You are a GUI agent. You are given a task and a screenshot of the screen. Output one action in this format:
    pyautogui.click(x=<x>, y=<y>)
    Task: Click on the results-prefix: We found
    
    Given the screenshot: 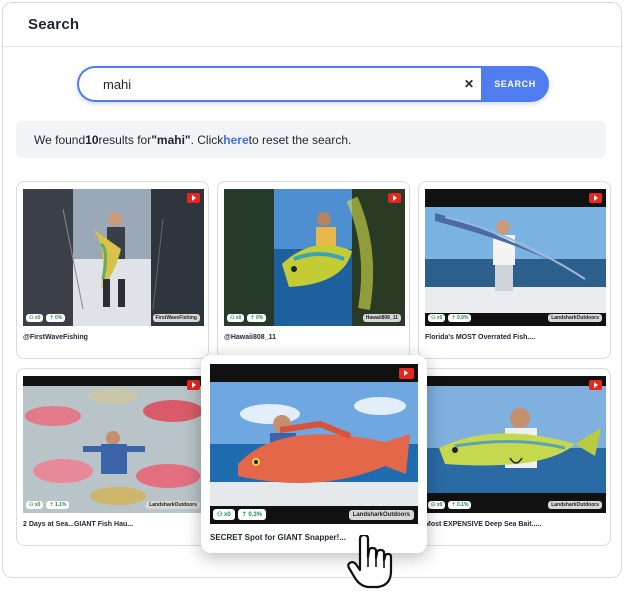 What is the action you would take?
    pyautogui.click(x=60, y=139)
    